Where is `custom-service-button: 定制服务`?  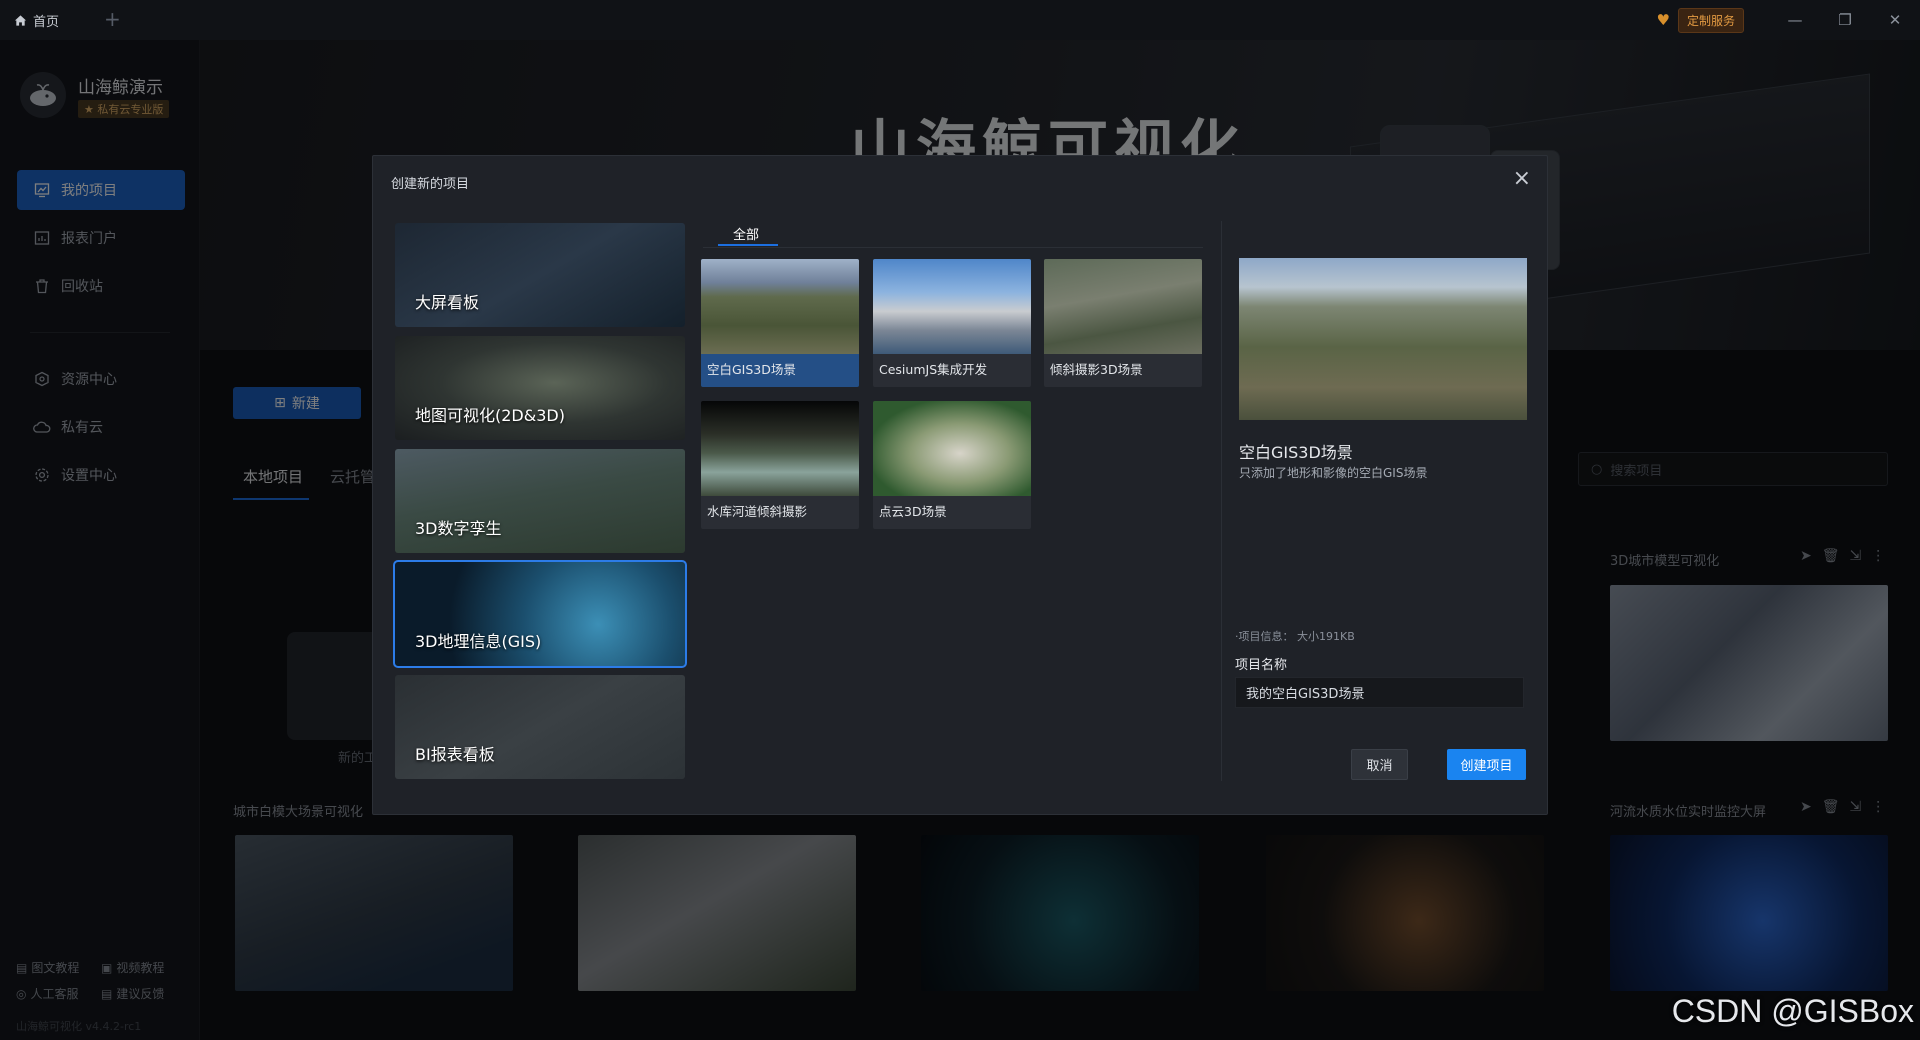 custom-service-button: 定制服务 is located at coordinates (1710, 20).